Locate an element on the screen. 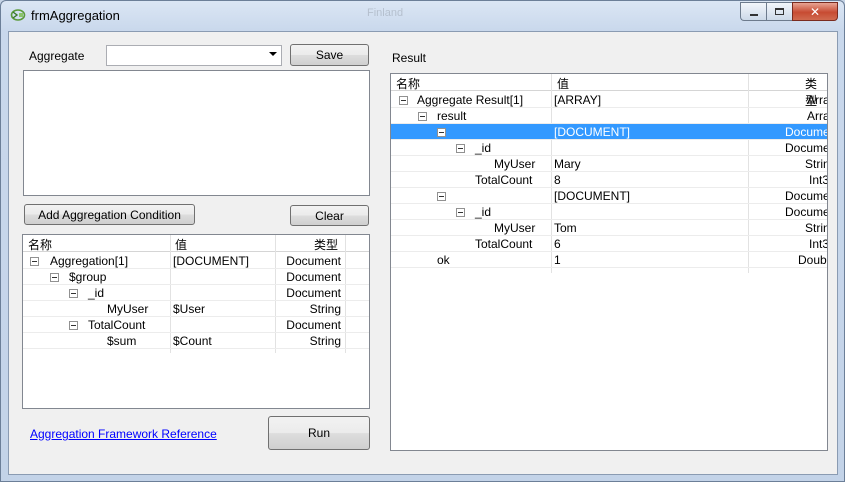  aggregation-framework-reference-link: Aggregation Framework Reference is located at coordinates (123, 434).